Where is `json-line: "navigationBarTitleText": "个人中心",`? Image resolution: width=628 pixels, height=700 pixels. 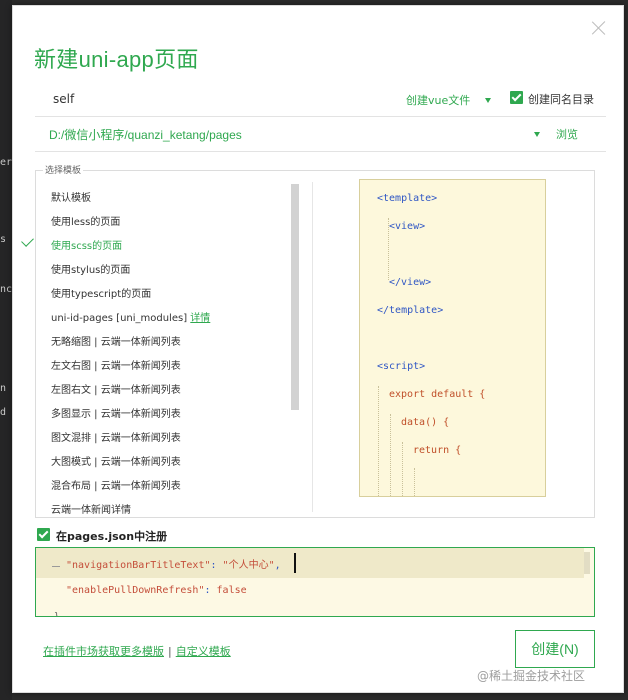
json-line: "navigationBarTitleText": "个人中心", is located at coordinates (173, 563).